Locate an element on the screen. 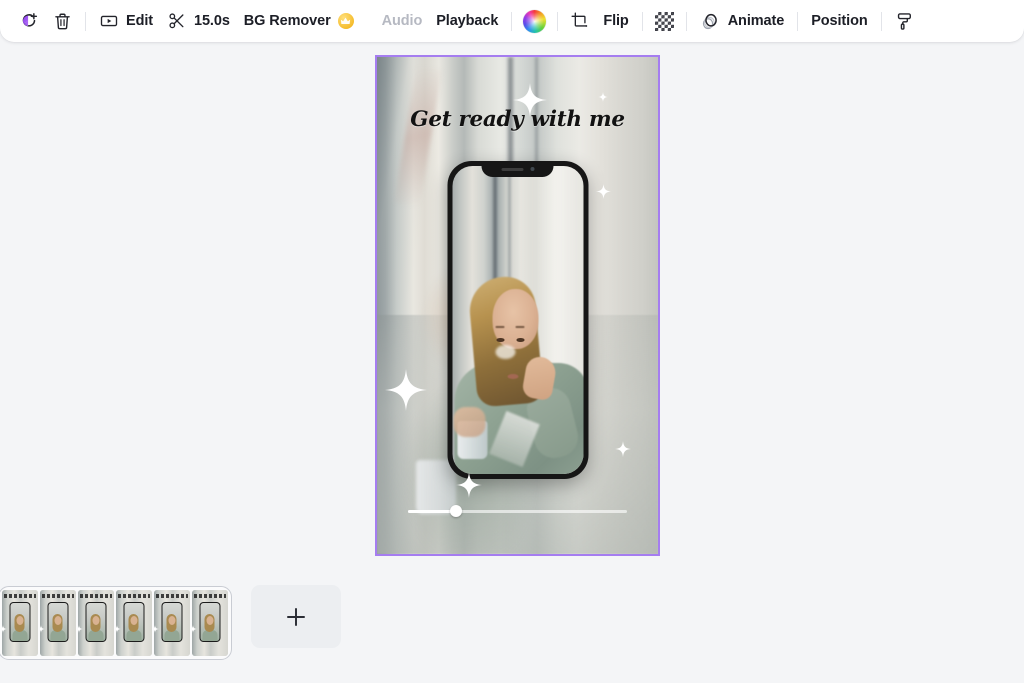  add-clip-button is located at coordinates (296, 616).